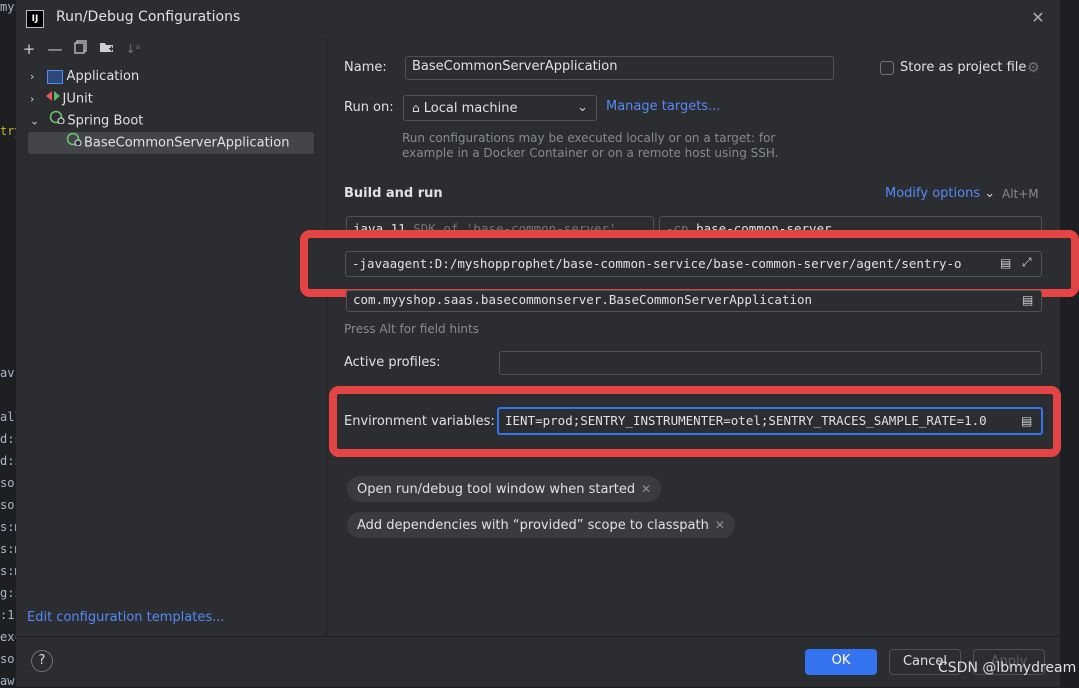 This screenshot has height=688, width=1079. What do you see at coordinates (77, 99) in the screenshot?
I see `tree-item-label: JUnit` at bounding box center [77, 99].